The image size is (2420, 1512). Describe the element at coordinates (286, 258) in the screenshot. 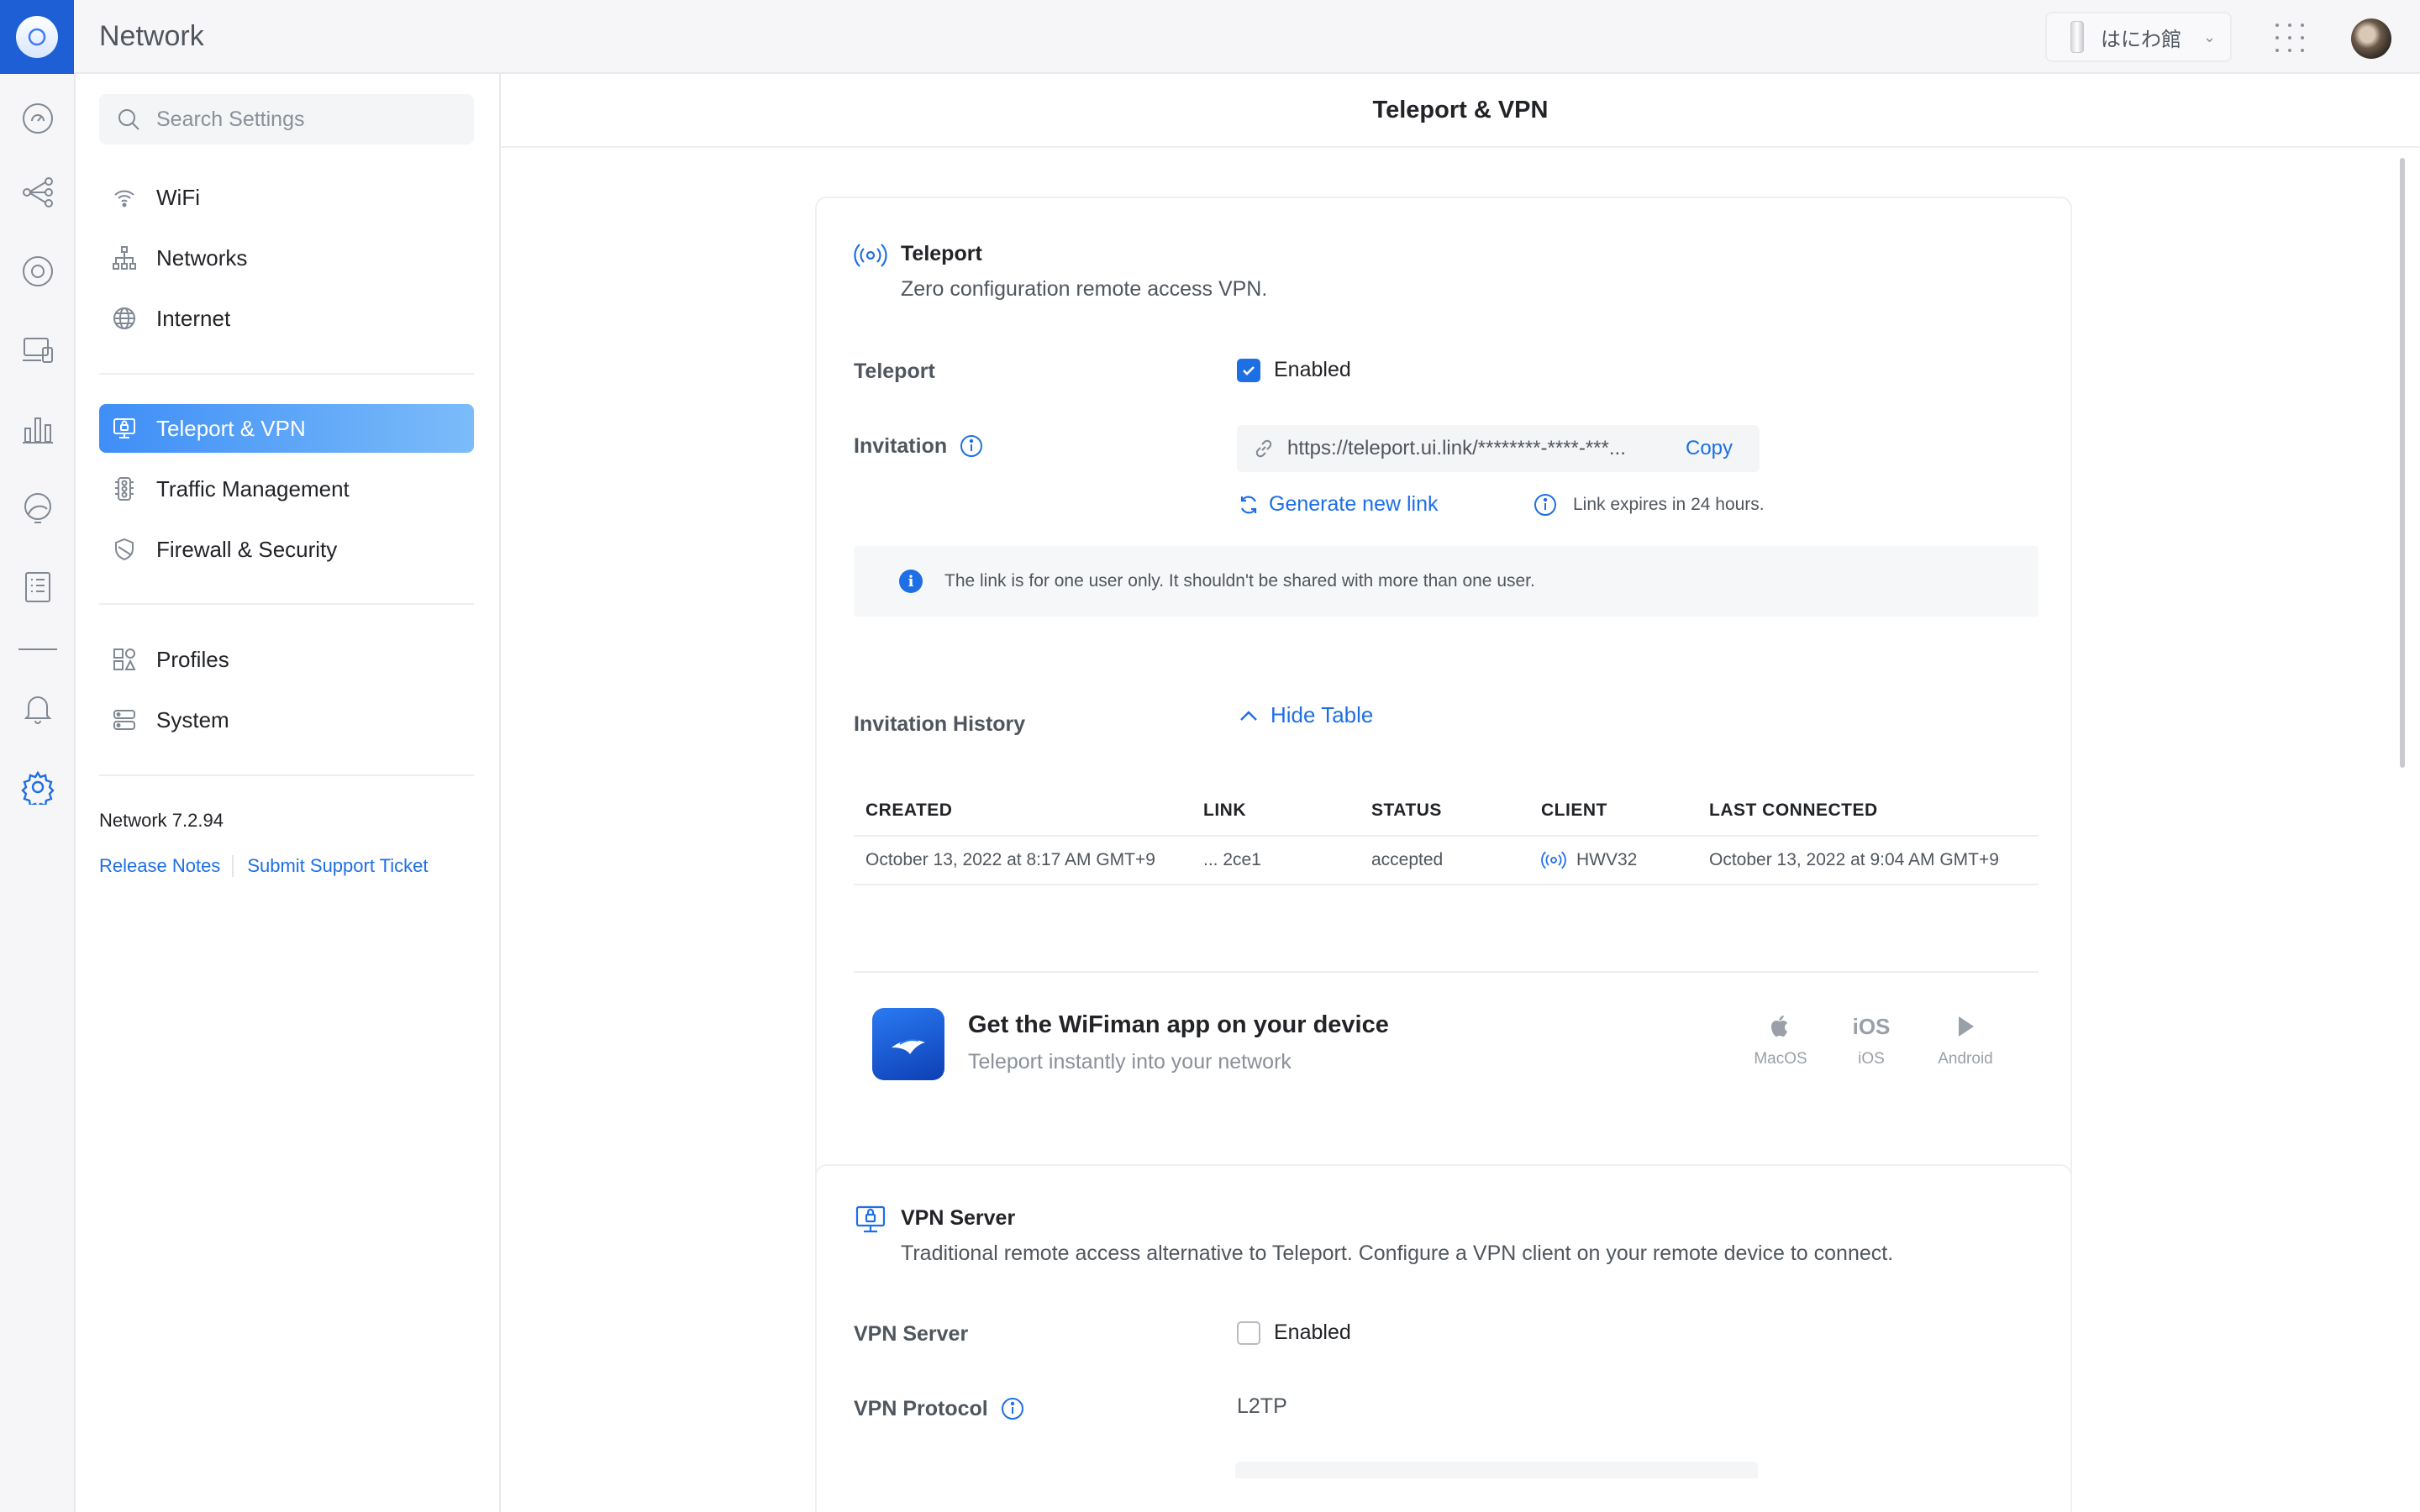

I see `sidebar-item-networks: Networks` at that location.